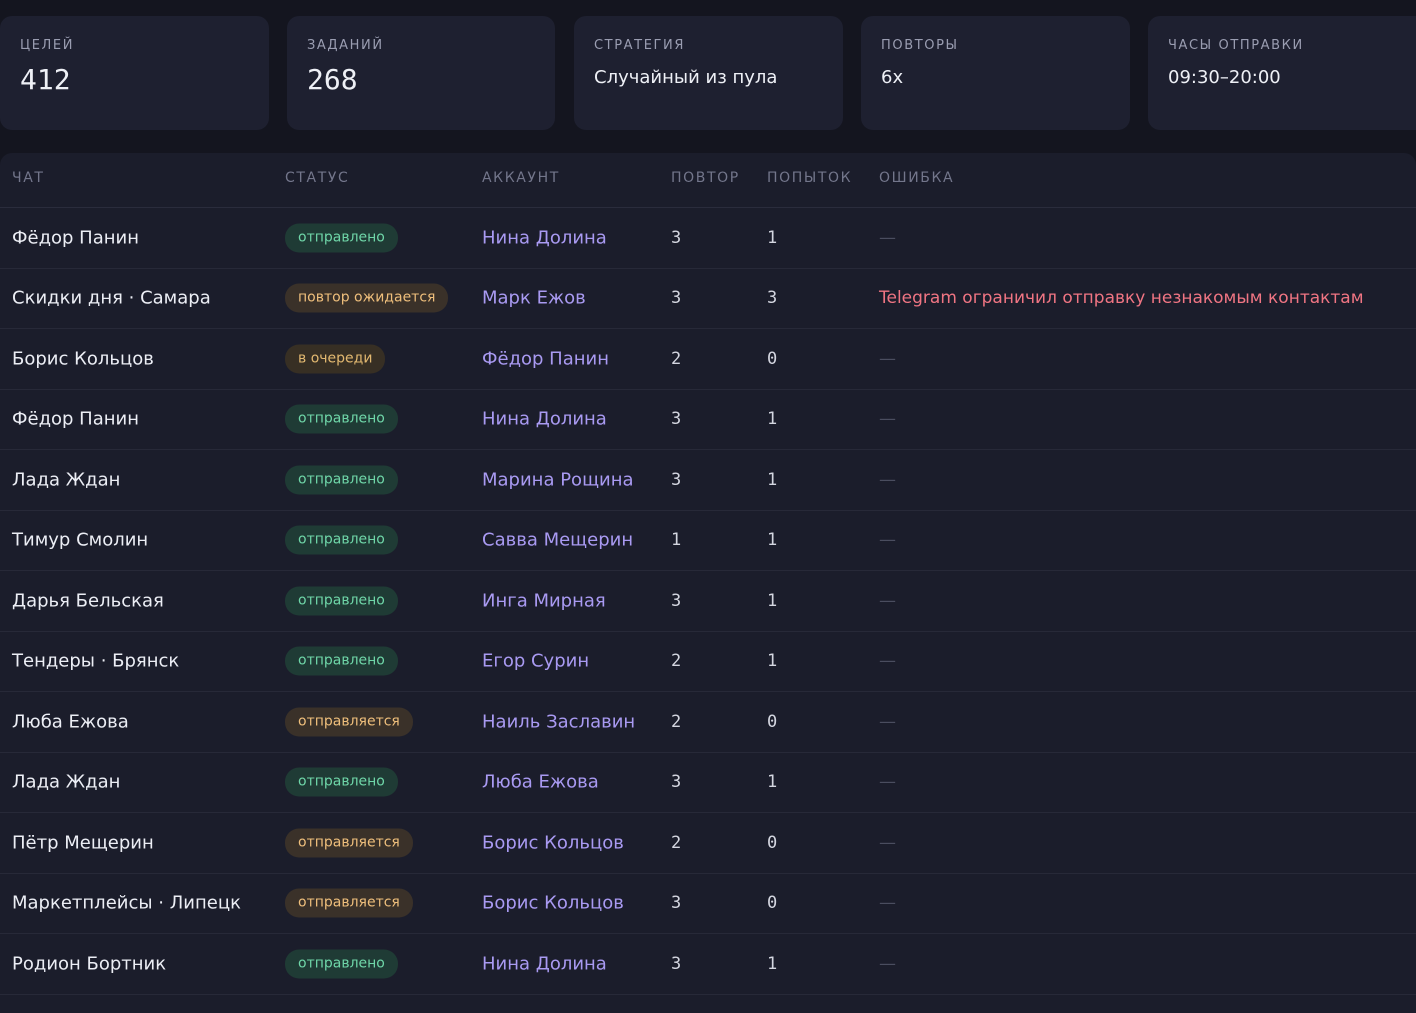 The image size is (1416, 1013). What do you see at coordinates (83, 842) in the screenshot?
I see `chat-name: Пётр Мещерин` at bounding box center [83, 842].